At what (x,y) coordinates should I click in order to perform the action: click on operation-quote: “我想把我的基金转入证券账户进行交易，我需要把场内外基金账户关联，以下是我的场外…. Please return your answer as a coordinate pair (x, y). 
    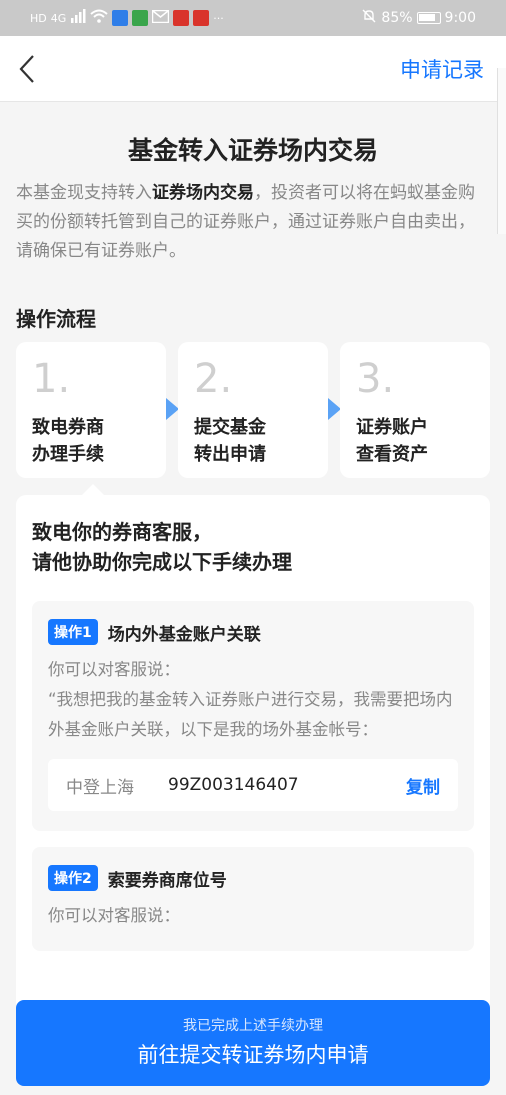
    Looking at the image, I should click on (250, 714).